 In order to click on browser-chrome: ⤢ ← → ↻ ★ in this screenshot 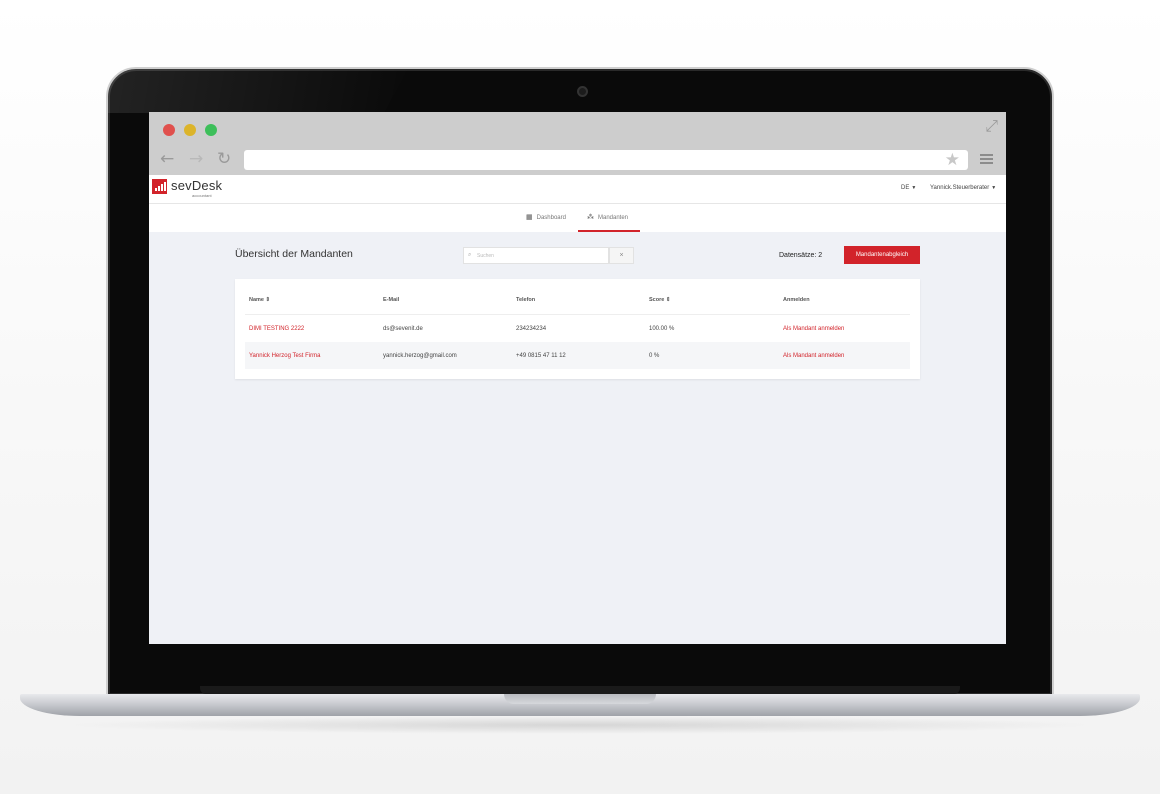, I will do `click(577, 143)`.